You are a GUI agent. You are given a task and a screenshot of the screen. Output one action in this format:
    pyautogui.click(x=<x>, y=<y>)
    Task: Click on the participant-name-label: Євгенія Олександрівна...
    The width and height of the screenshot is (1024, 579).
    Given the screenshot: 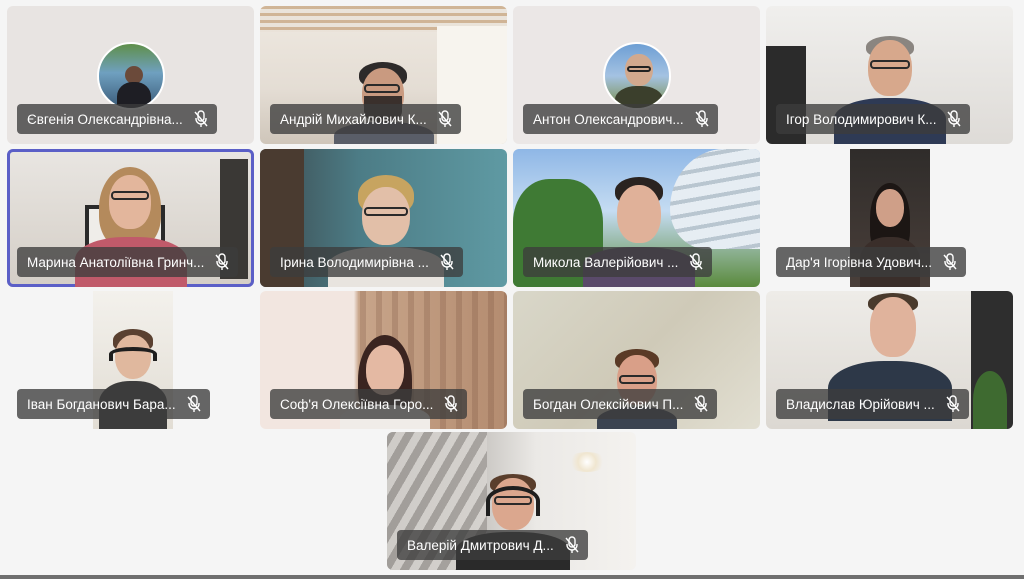 What is the action you would take?
    pyautogui.click(x=117, y=119)
    